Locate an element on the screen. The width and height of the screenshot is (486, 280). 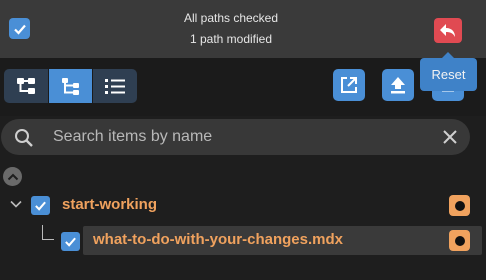
chevron-up-icon is located at coordinates (12, 176).